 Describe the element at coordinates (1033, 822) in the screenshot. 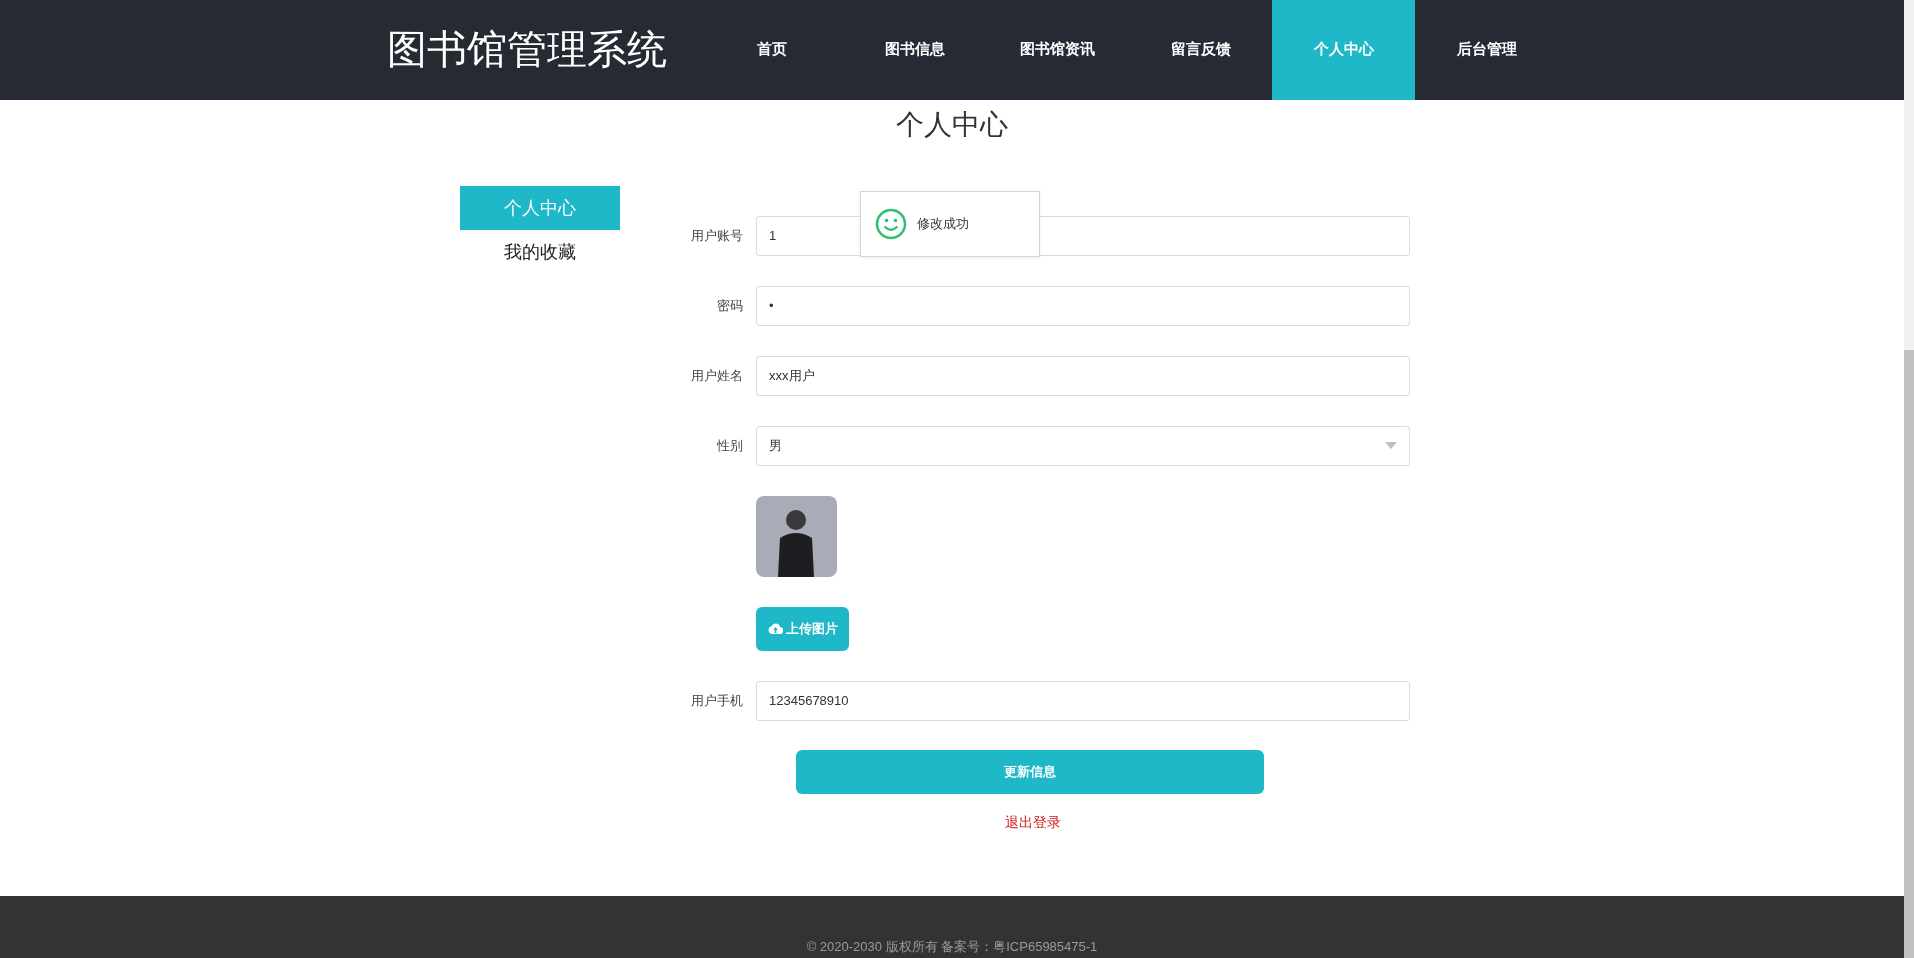

I see `logout-link: 退出登录` at that location.